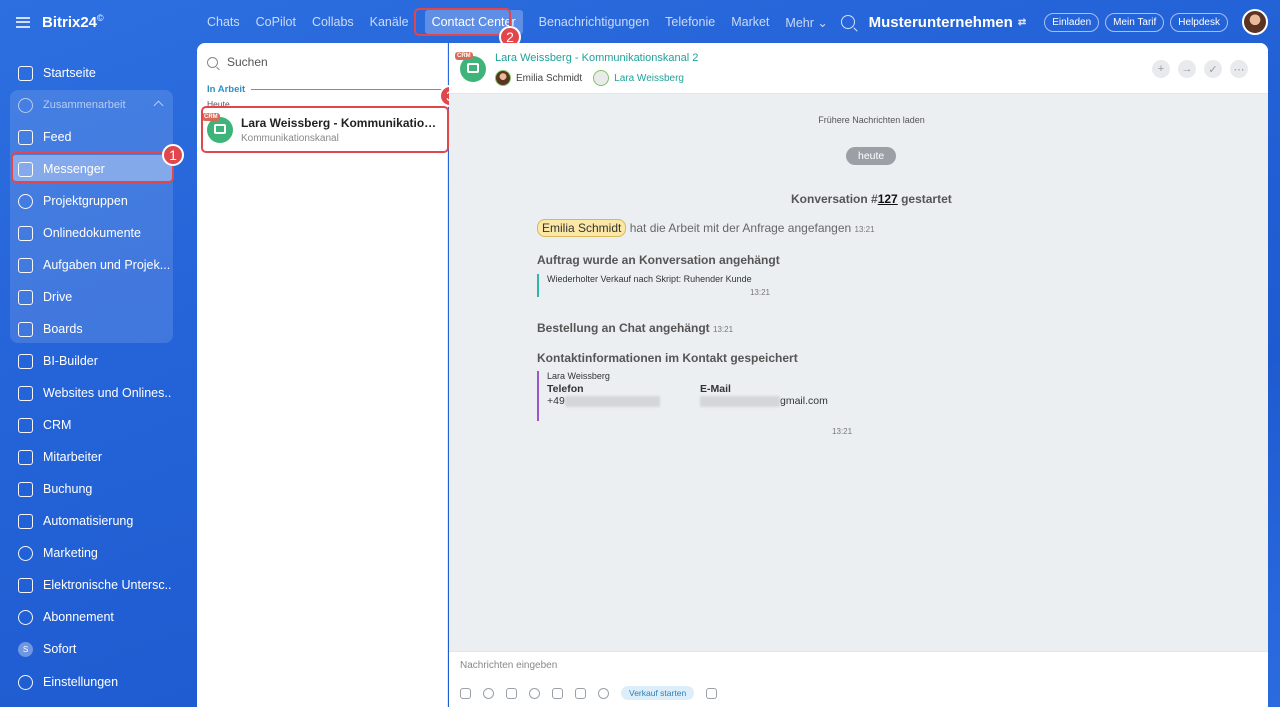 The width and height of the screenshot is (1280, 707). I want to click on sidebar-item-marketing: Marketing, so click(92, 553).